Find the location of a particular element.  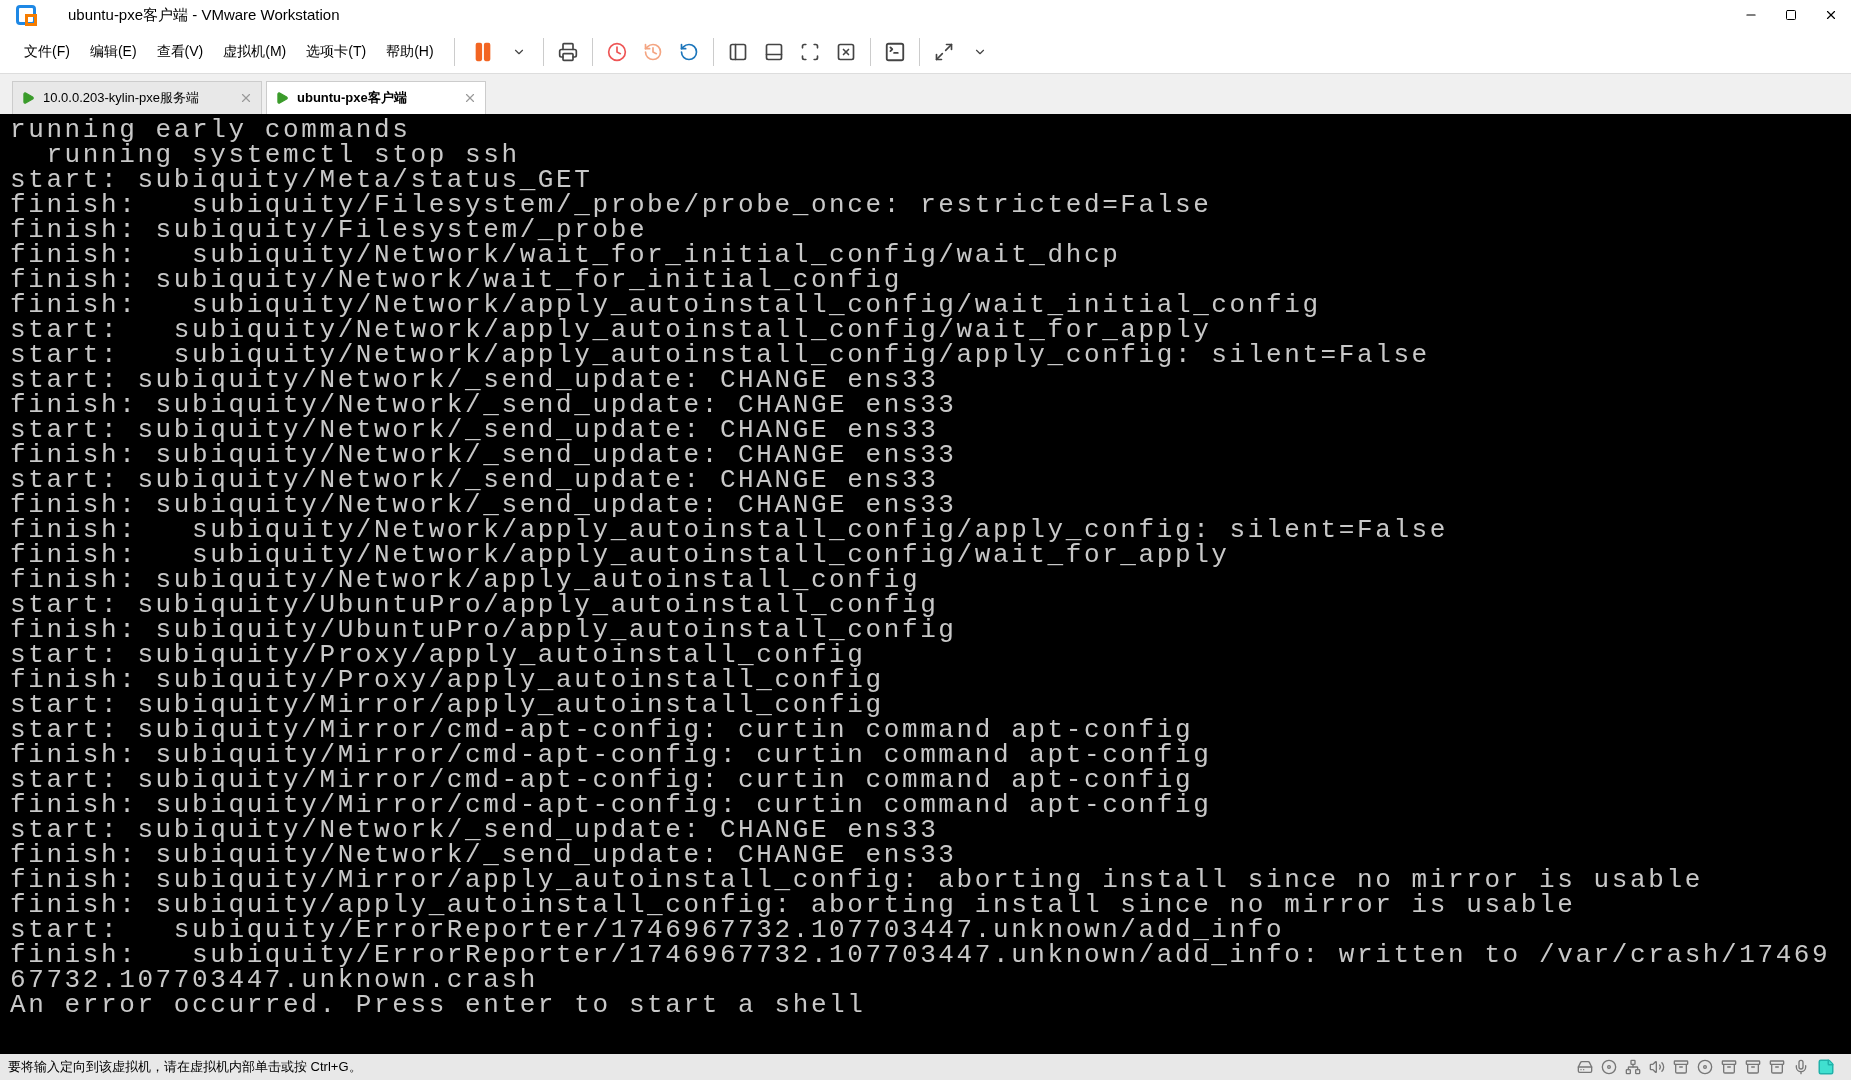

terminal-line: finish: subiquity/Network/apply_autoinstall_config/wait_initial_config is located at coordinates (665, 305).